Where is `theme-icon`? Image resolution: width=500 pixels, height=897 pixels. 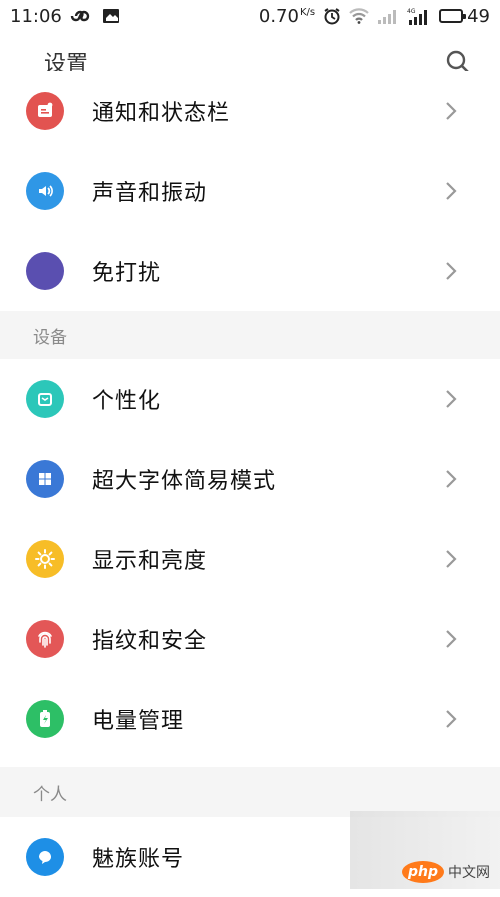
theme-icon is located at coordinates (45, 399).